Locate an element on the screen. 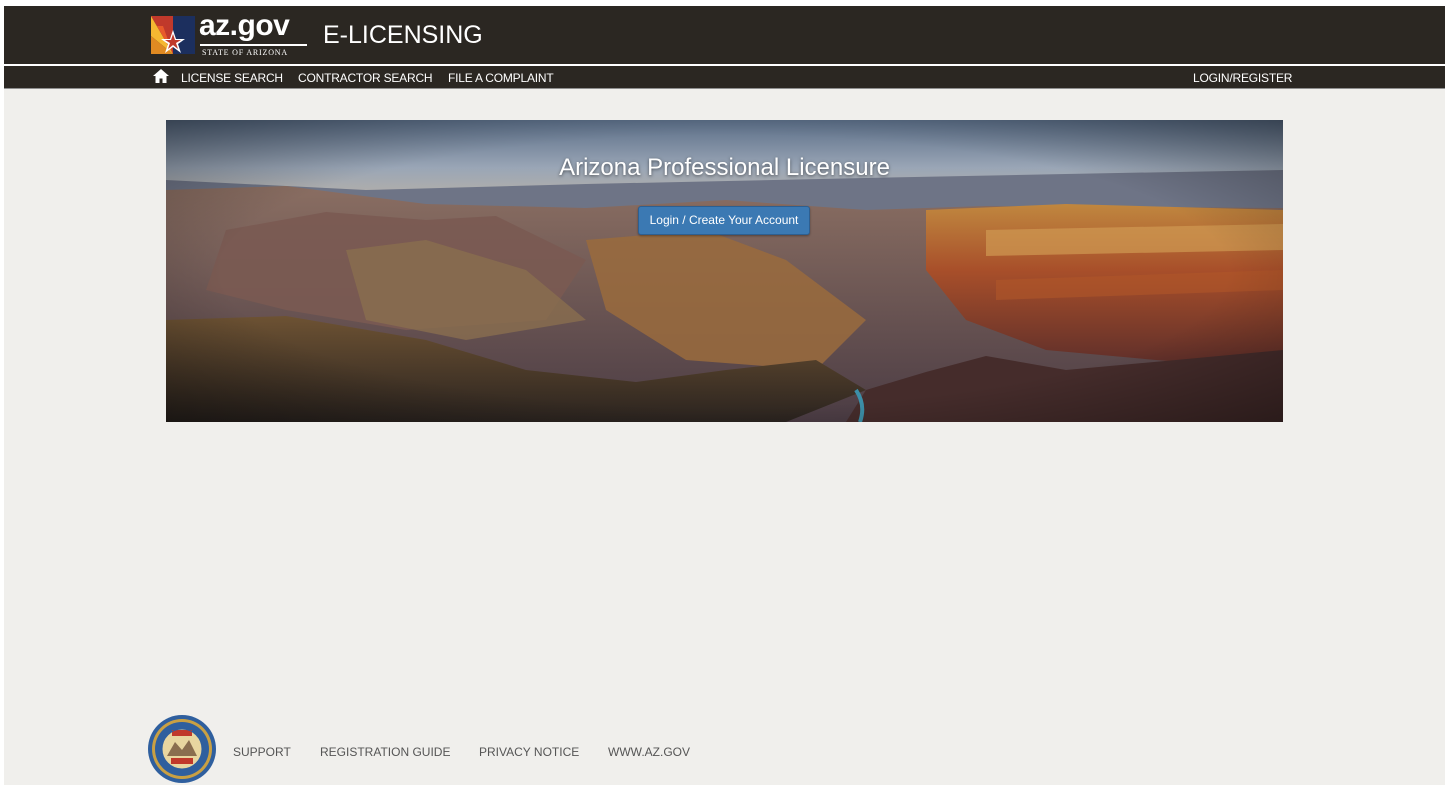  footer-az-gov-link: WWW.AZ.GOV is located at coordinates (649, 752).